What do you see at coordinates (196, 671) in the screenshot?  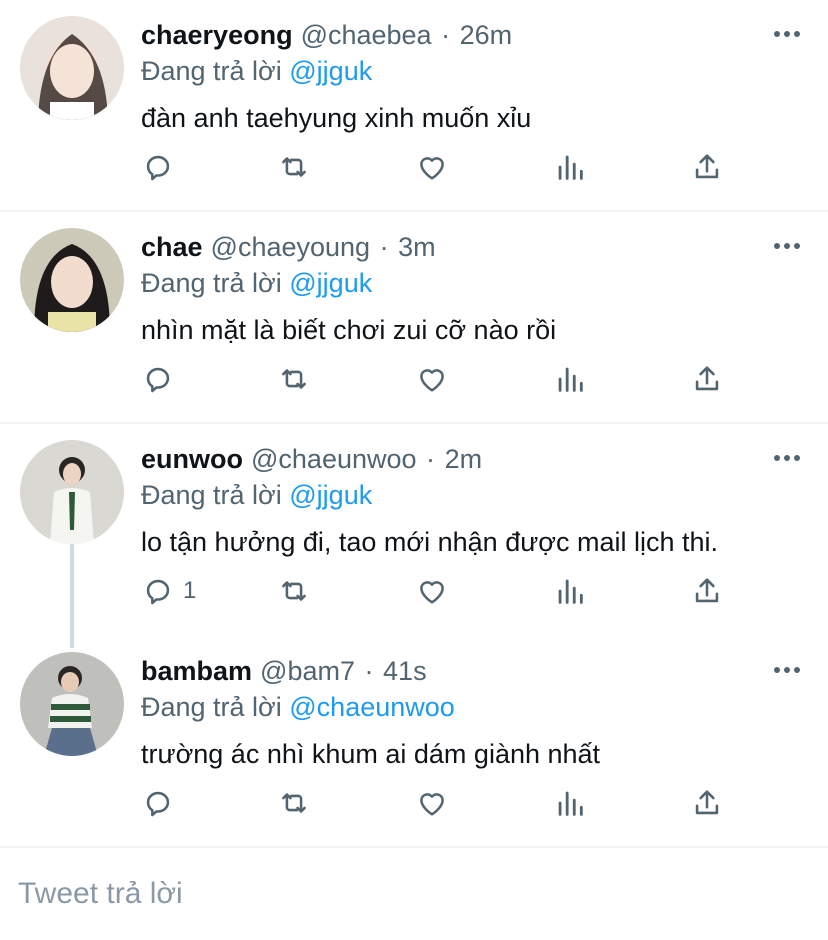 I see `display-name: bambam` at bounding box center [196, 671].